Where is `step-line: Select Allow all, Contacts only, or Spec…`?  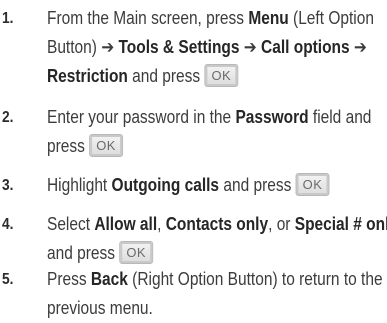 step-line: Select Allow all, Contacts only, or Spec… is located at coordinates (217, 224).